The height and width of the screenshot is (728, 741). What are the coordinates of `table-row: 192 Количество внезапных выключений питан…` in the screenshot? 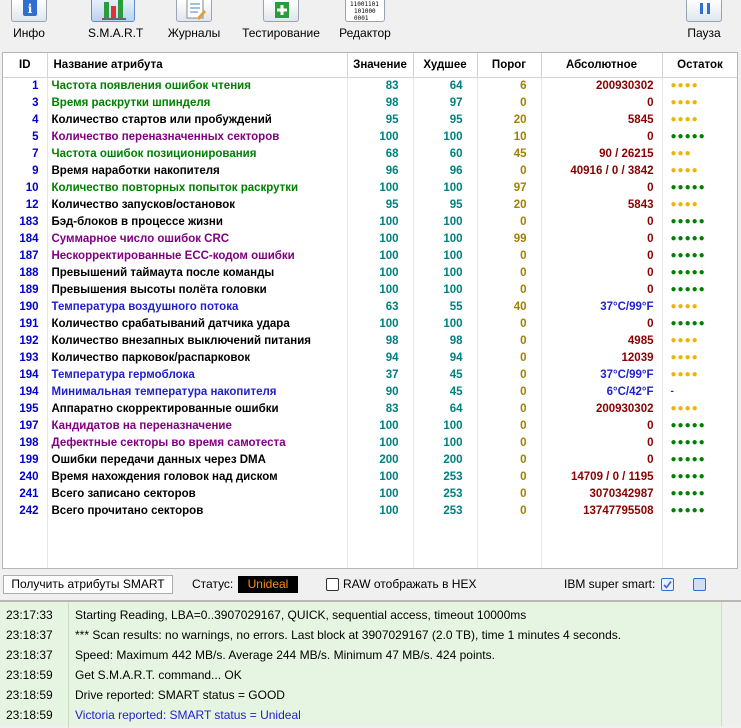 It's located at (370, 340).